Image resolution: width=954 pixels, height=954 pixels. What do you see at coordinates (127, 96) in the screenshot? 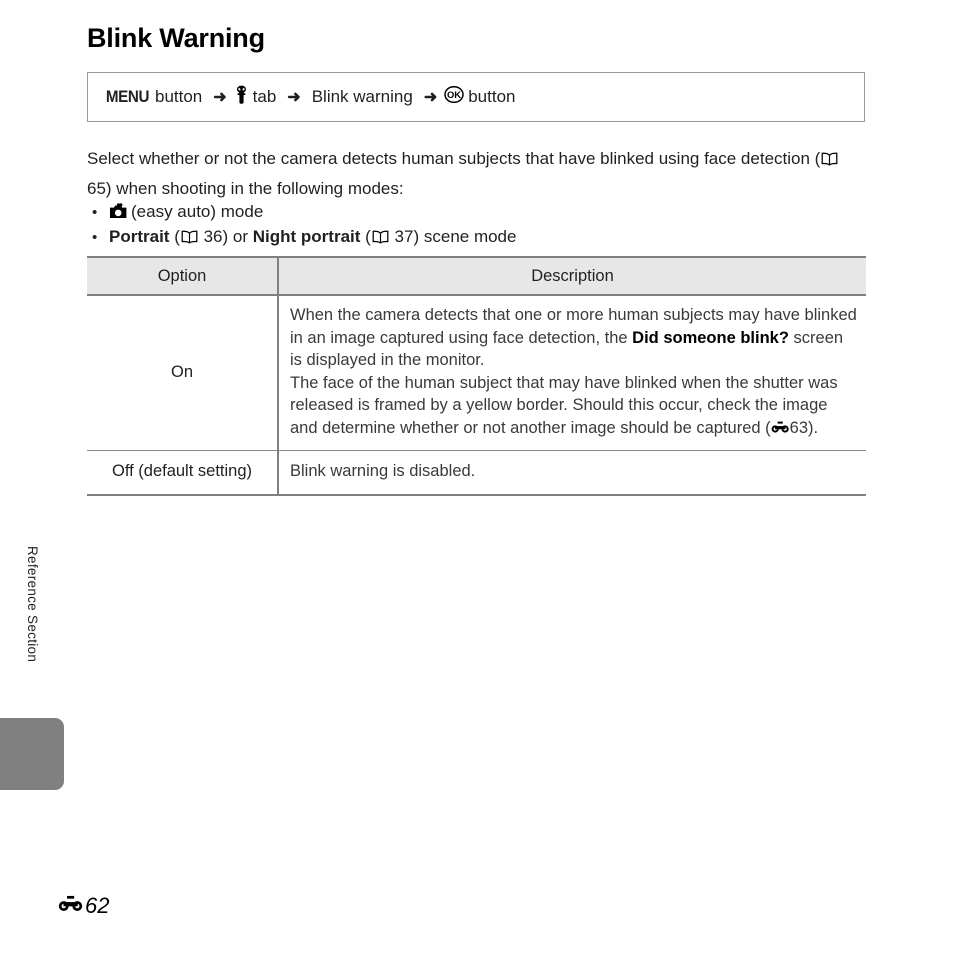
I see `menu-button-glyph: MENU` at bounding box center [127, 96].